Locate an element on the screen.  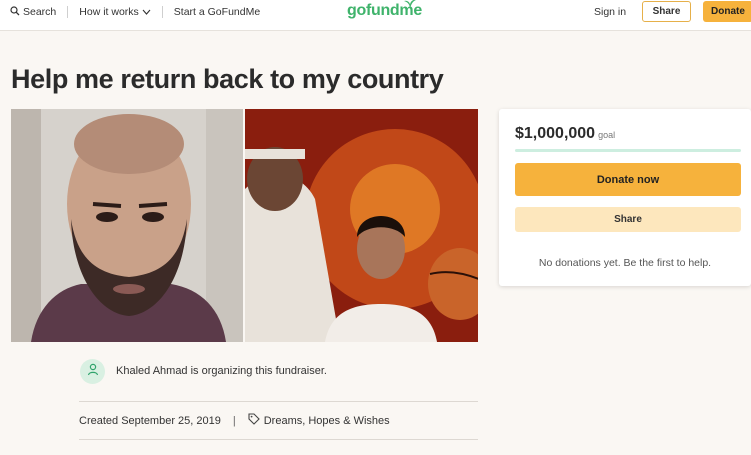
goal-row: $1,000,000 goal is located at coordinates (565, 134).